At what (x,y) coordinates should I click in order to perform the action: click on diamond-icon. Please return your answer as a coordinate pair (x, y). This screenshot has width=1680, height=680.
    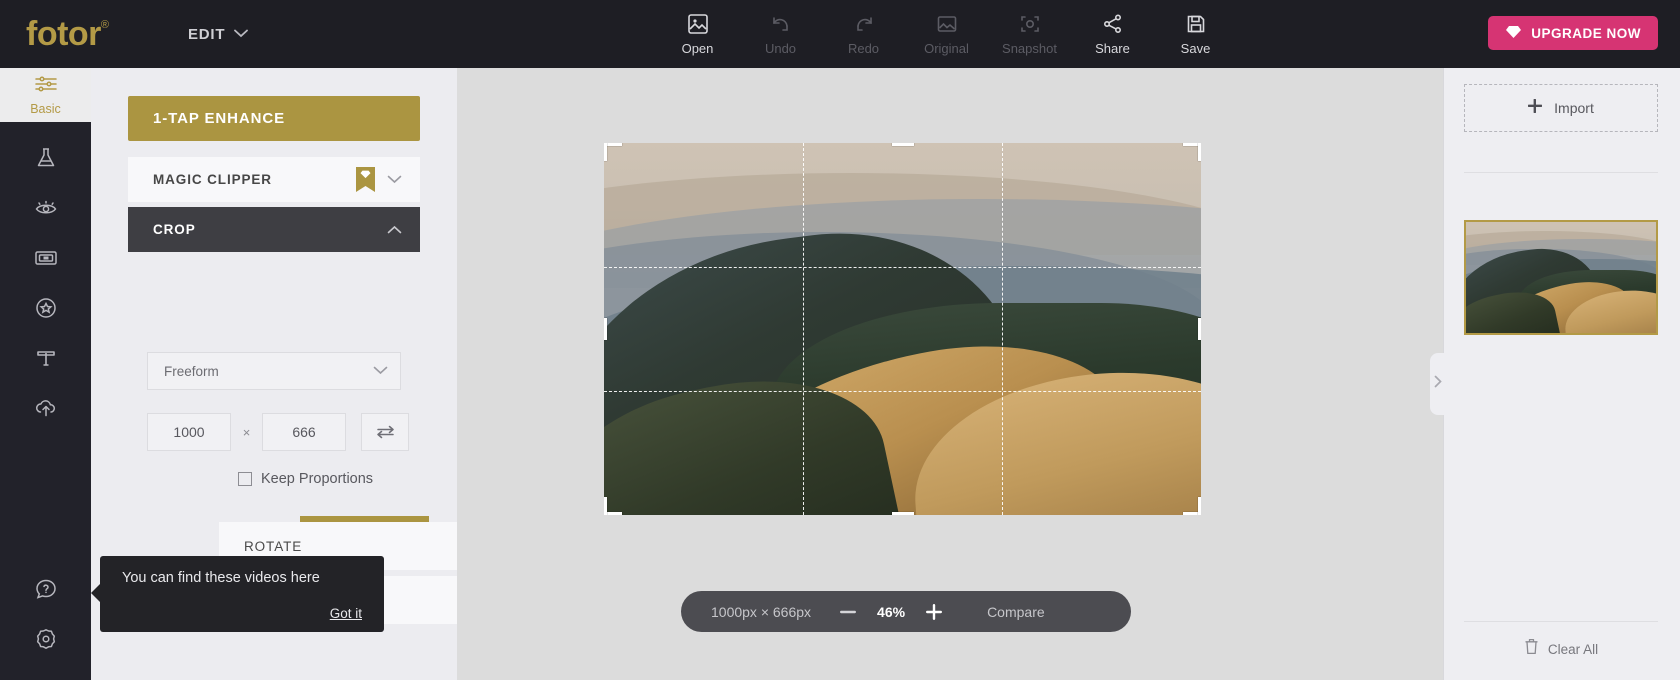
    Looking at the image, I should click on (1513, 33).